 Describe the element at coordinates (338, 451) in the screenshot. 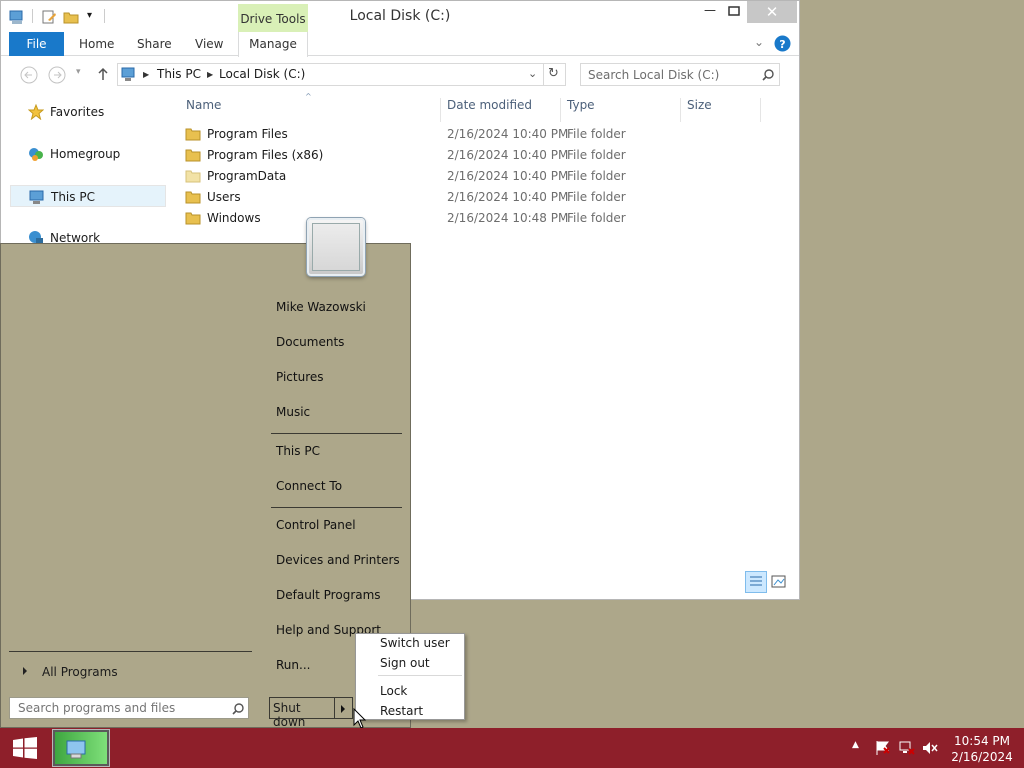

I see `start-item-this-pc: This PC` at that location.